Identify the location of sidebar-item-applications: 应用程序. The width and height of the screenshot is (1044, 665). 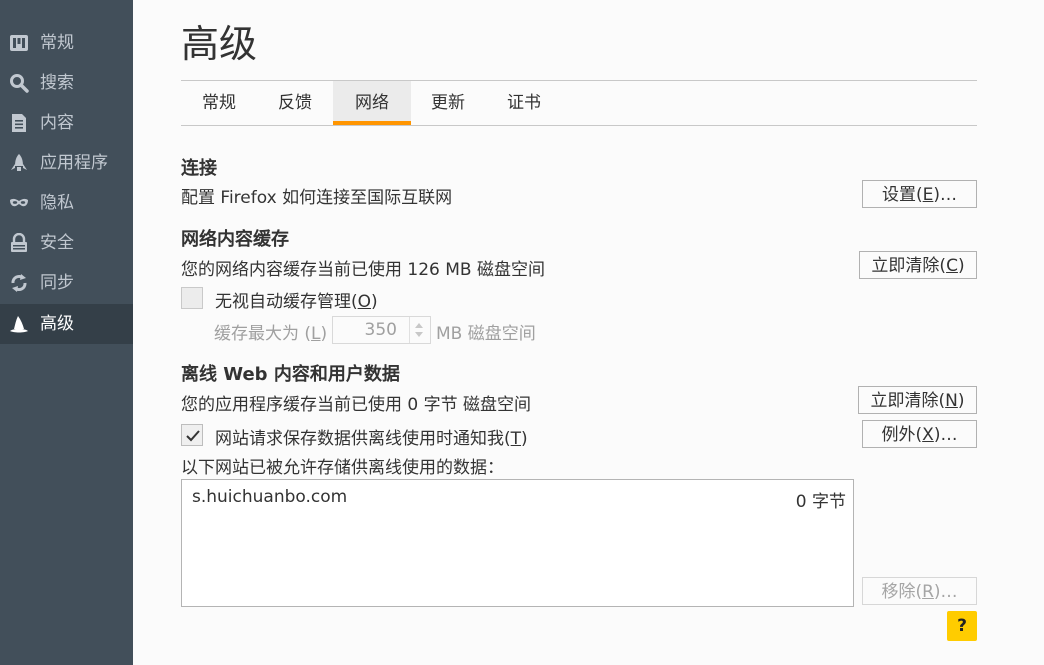
(66, 163).